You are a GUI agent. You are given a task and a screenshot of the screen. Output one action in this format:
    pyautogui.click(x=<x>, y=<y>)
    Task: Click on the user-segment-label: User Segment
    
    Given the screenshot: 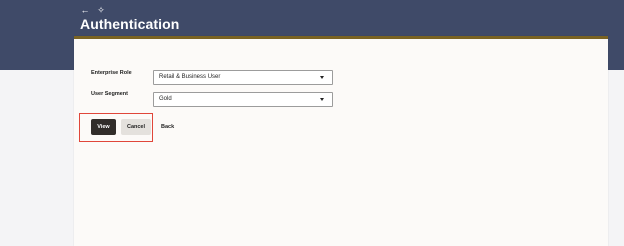 What is the action you would take?
    pyautogui.click(x=109, y=94)
    